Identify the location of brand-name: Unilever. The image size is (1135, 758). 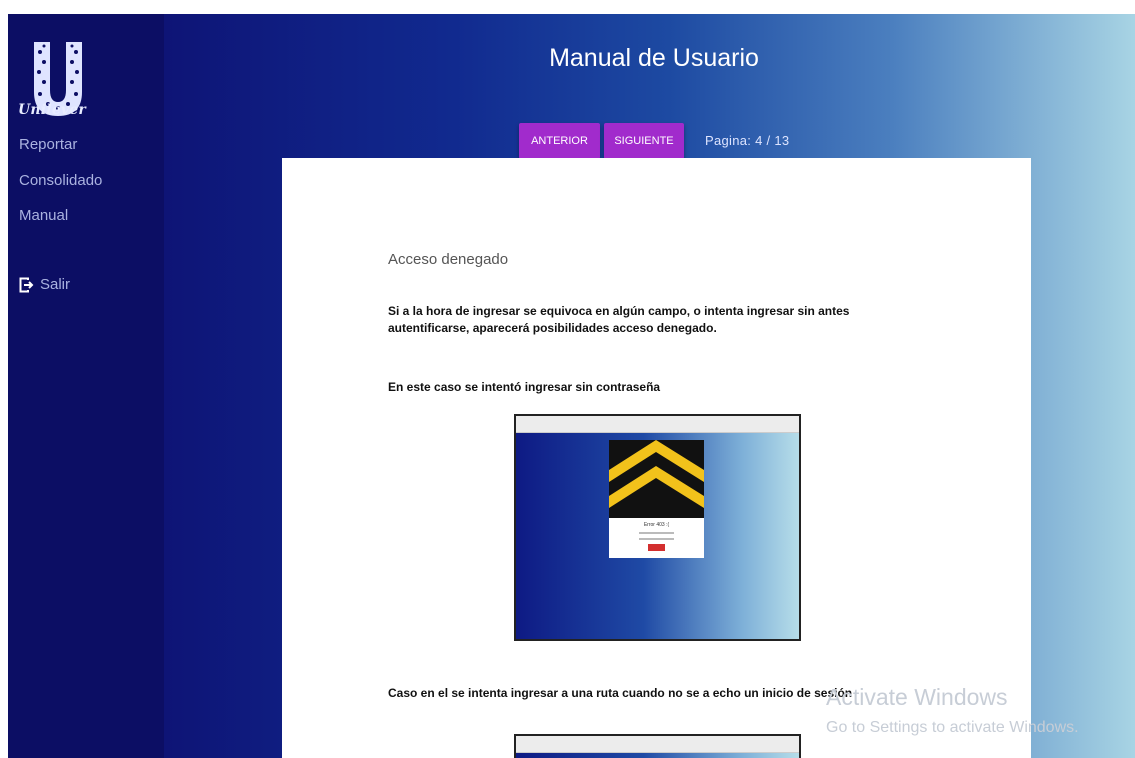
(52, 110).